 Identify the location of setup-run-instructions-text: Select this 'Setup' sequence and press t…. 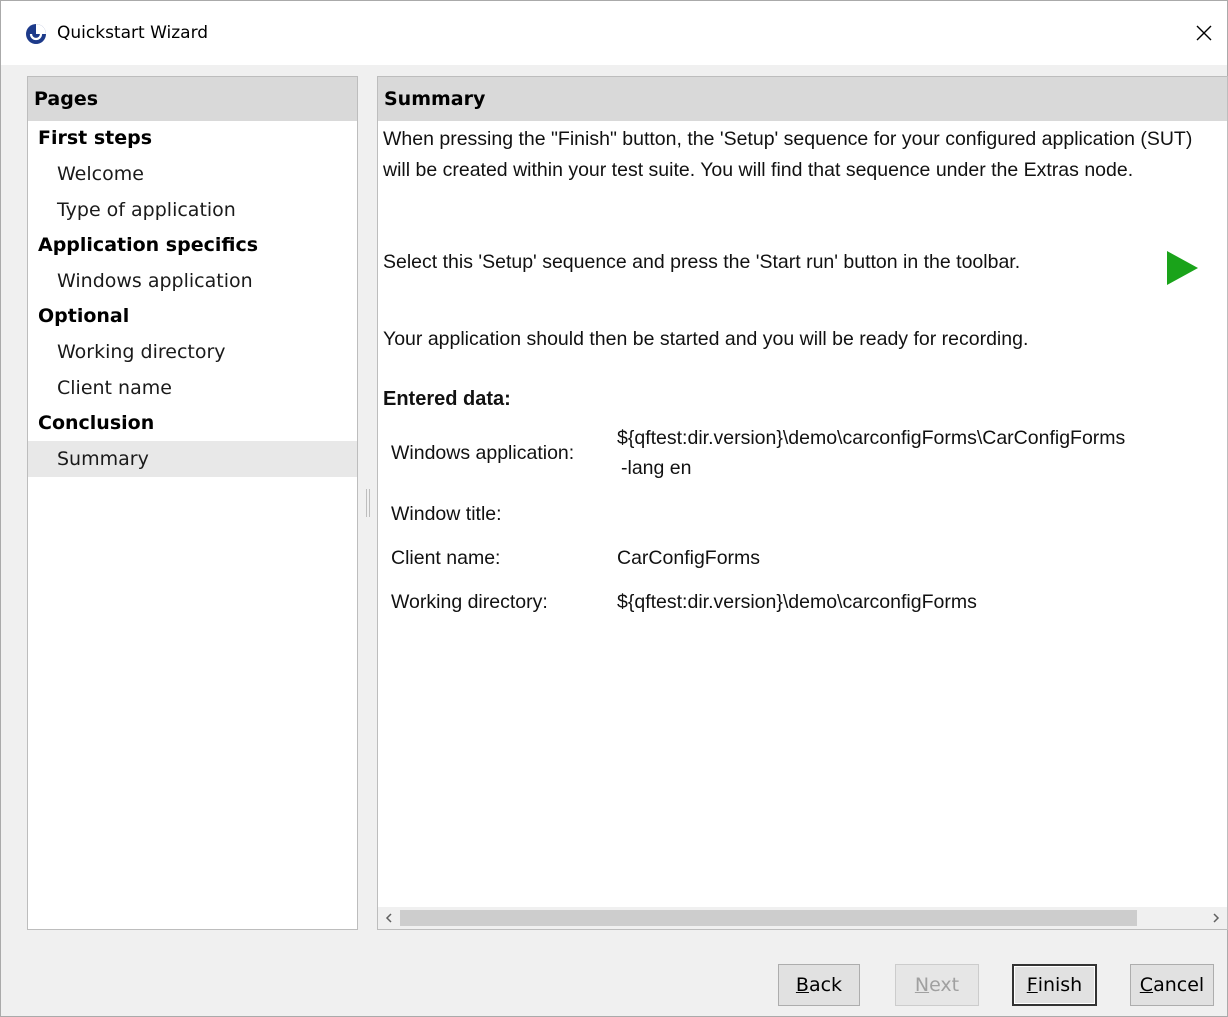
(702, 262).